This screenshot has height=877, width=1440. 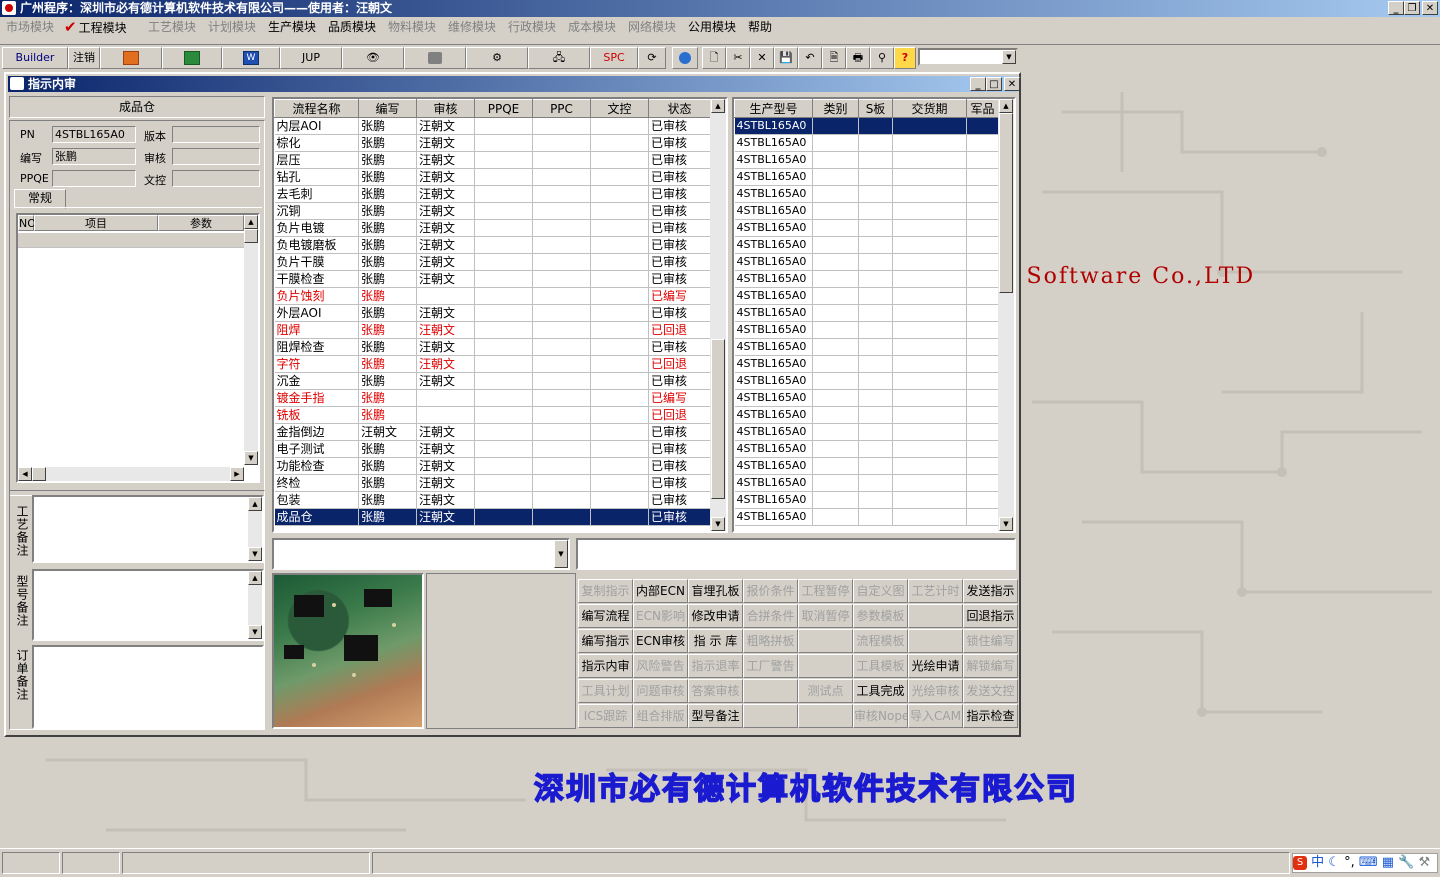 I want to click on model-note-scroll: ▲ ▼, so click(x=255, y=605).